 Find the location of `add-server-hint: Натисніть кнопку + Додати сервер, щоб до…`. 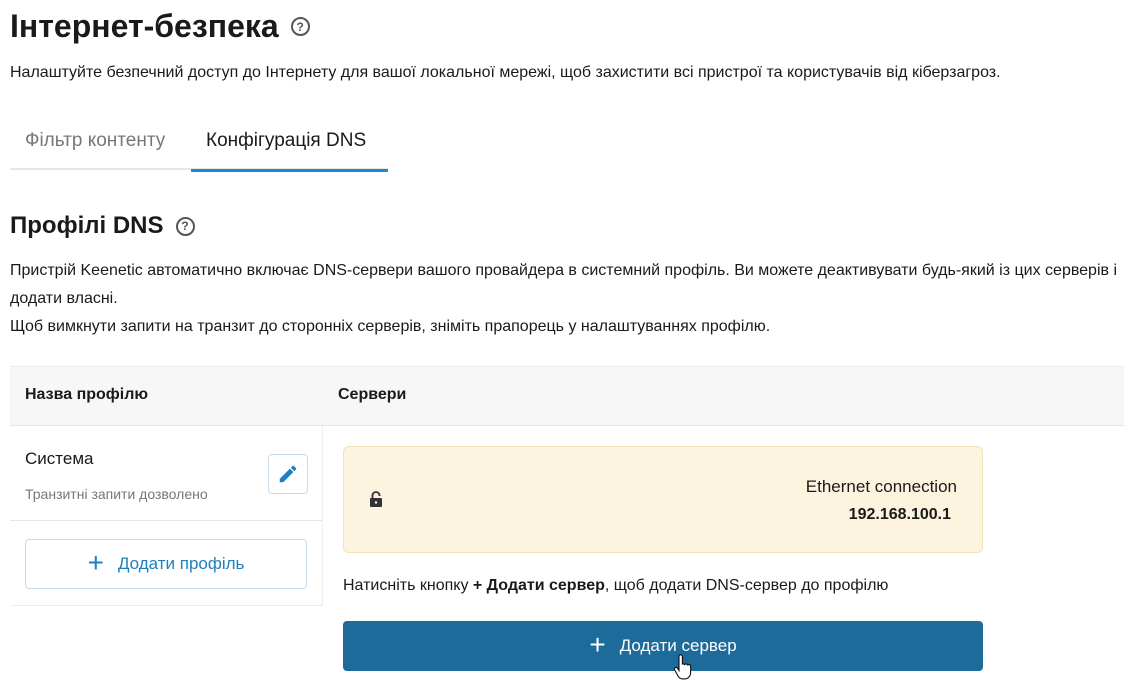

add-server-hint: Натисніть кнопку + Додати сервер, щоб до… is located at coordinates (615, 586).